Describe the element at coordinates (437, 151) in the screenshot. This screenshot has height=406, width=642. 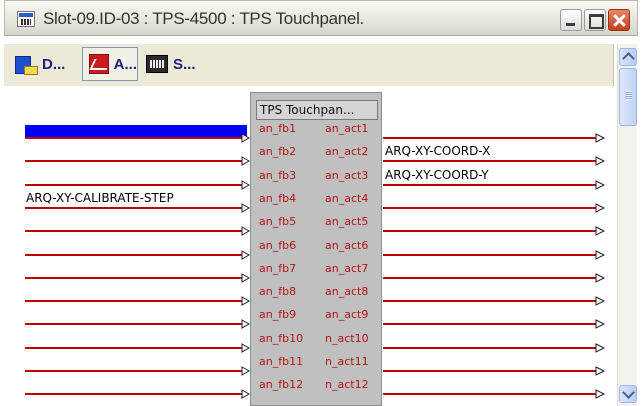
I see `output-signal-name: ARQ-XY-COORD-X` at that location.